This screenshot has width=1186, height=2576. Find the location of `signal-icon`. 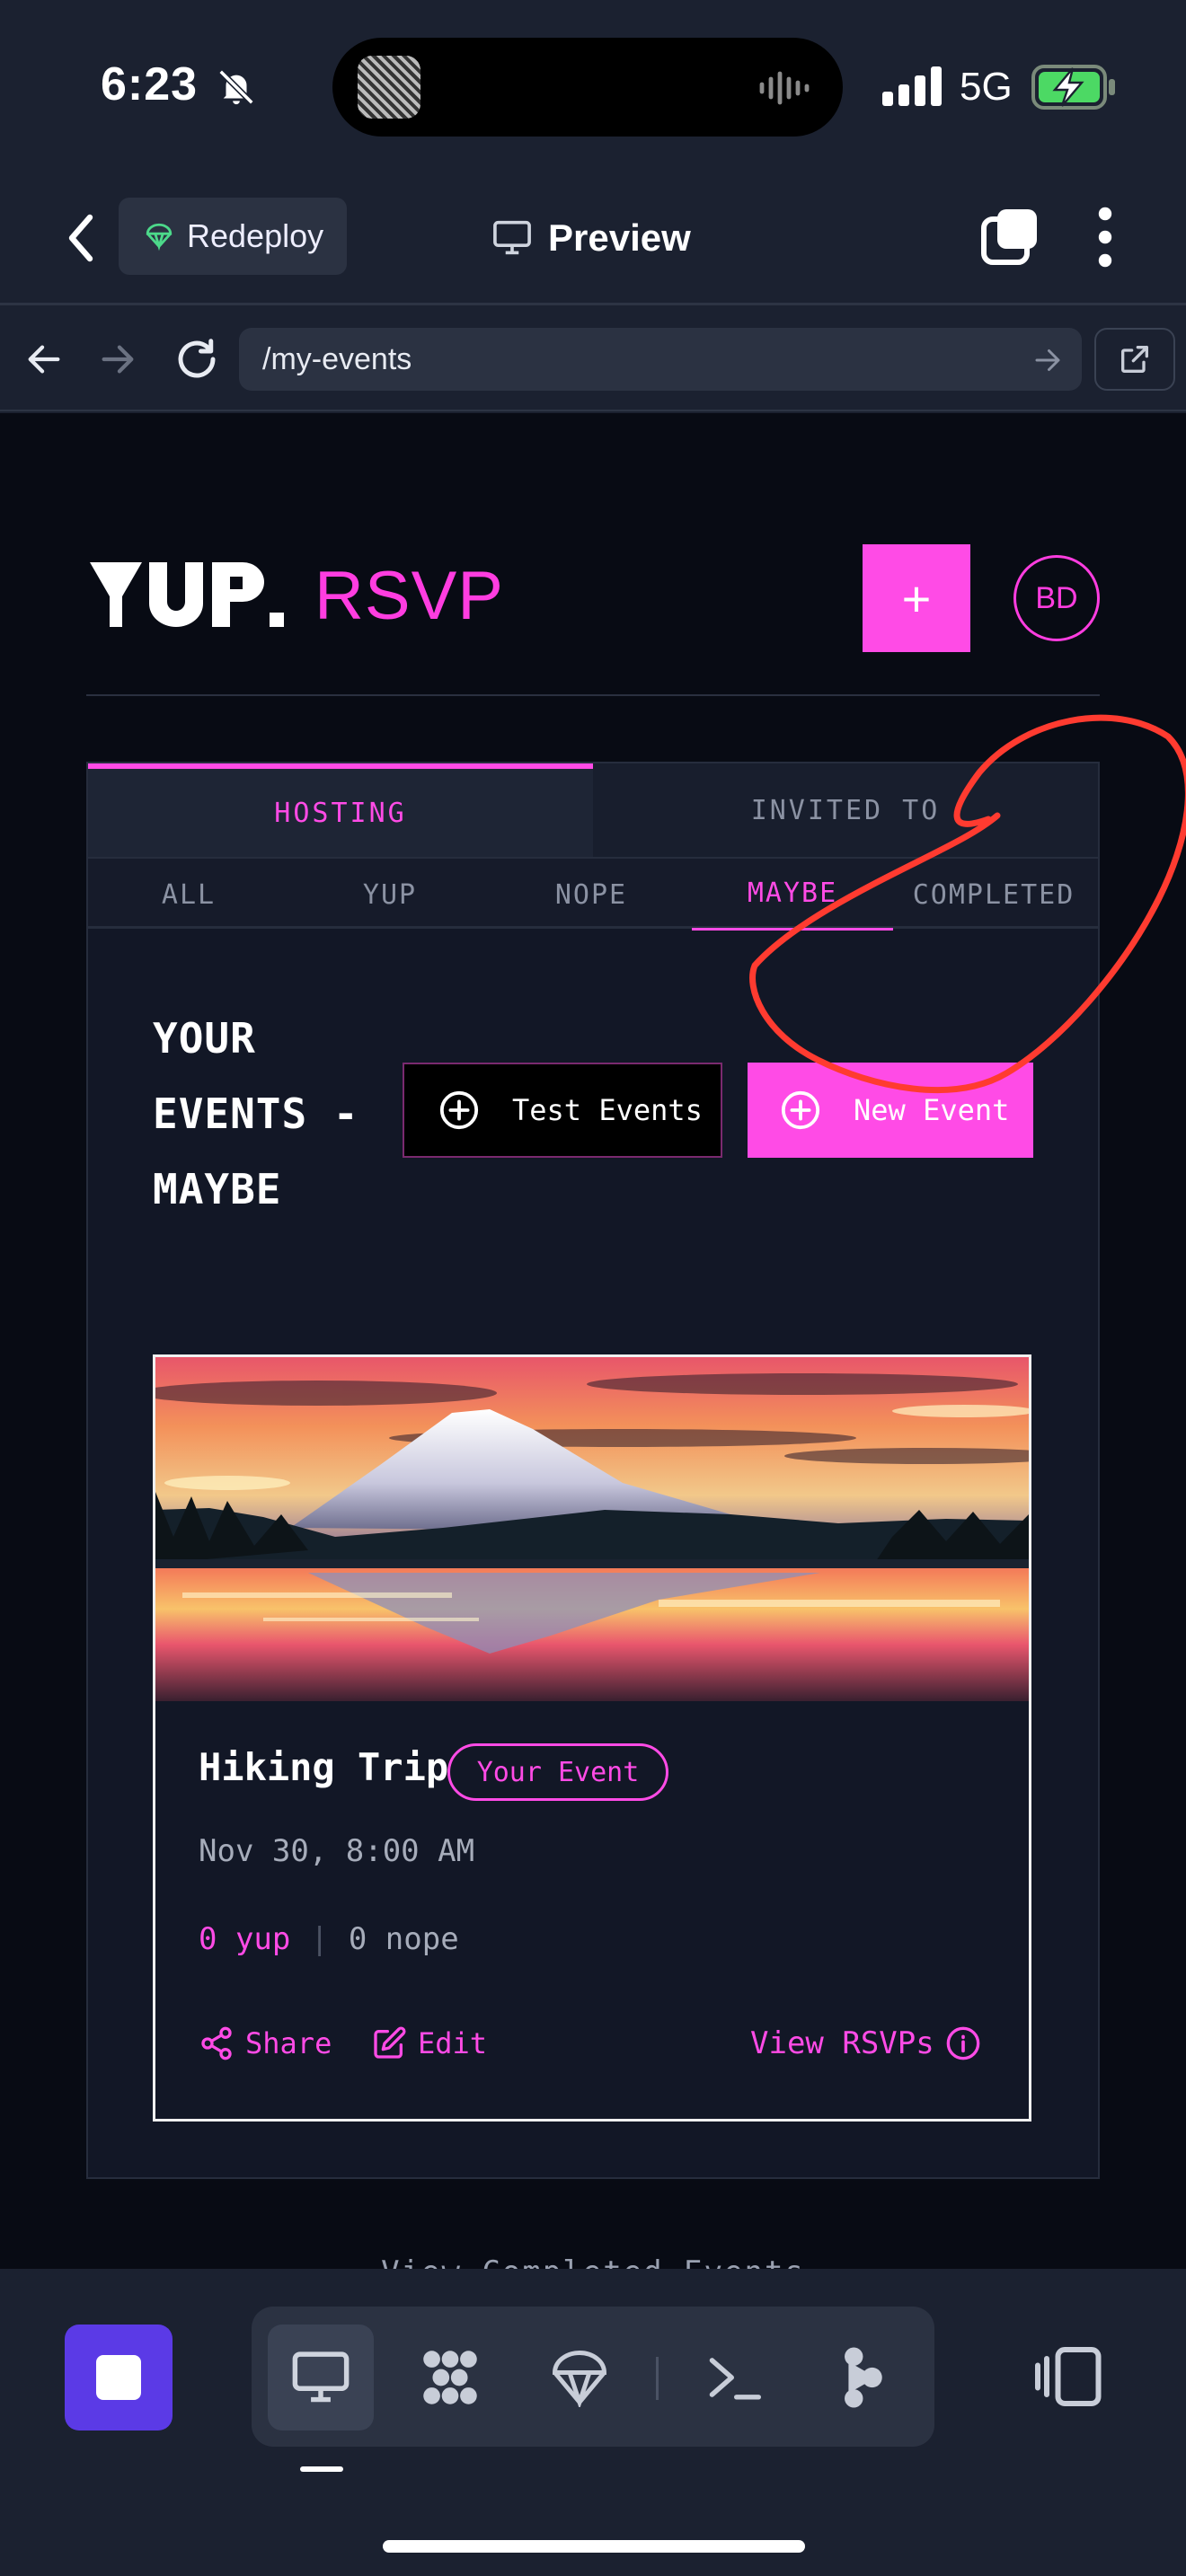

signal-icon is located at coordinates (912, 86).